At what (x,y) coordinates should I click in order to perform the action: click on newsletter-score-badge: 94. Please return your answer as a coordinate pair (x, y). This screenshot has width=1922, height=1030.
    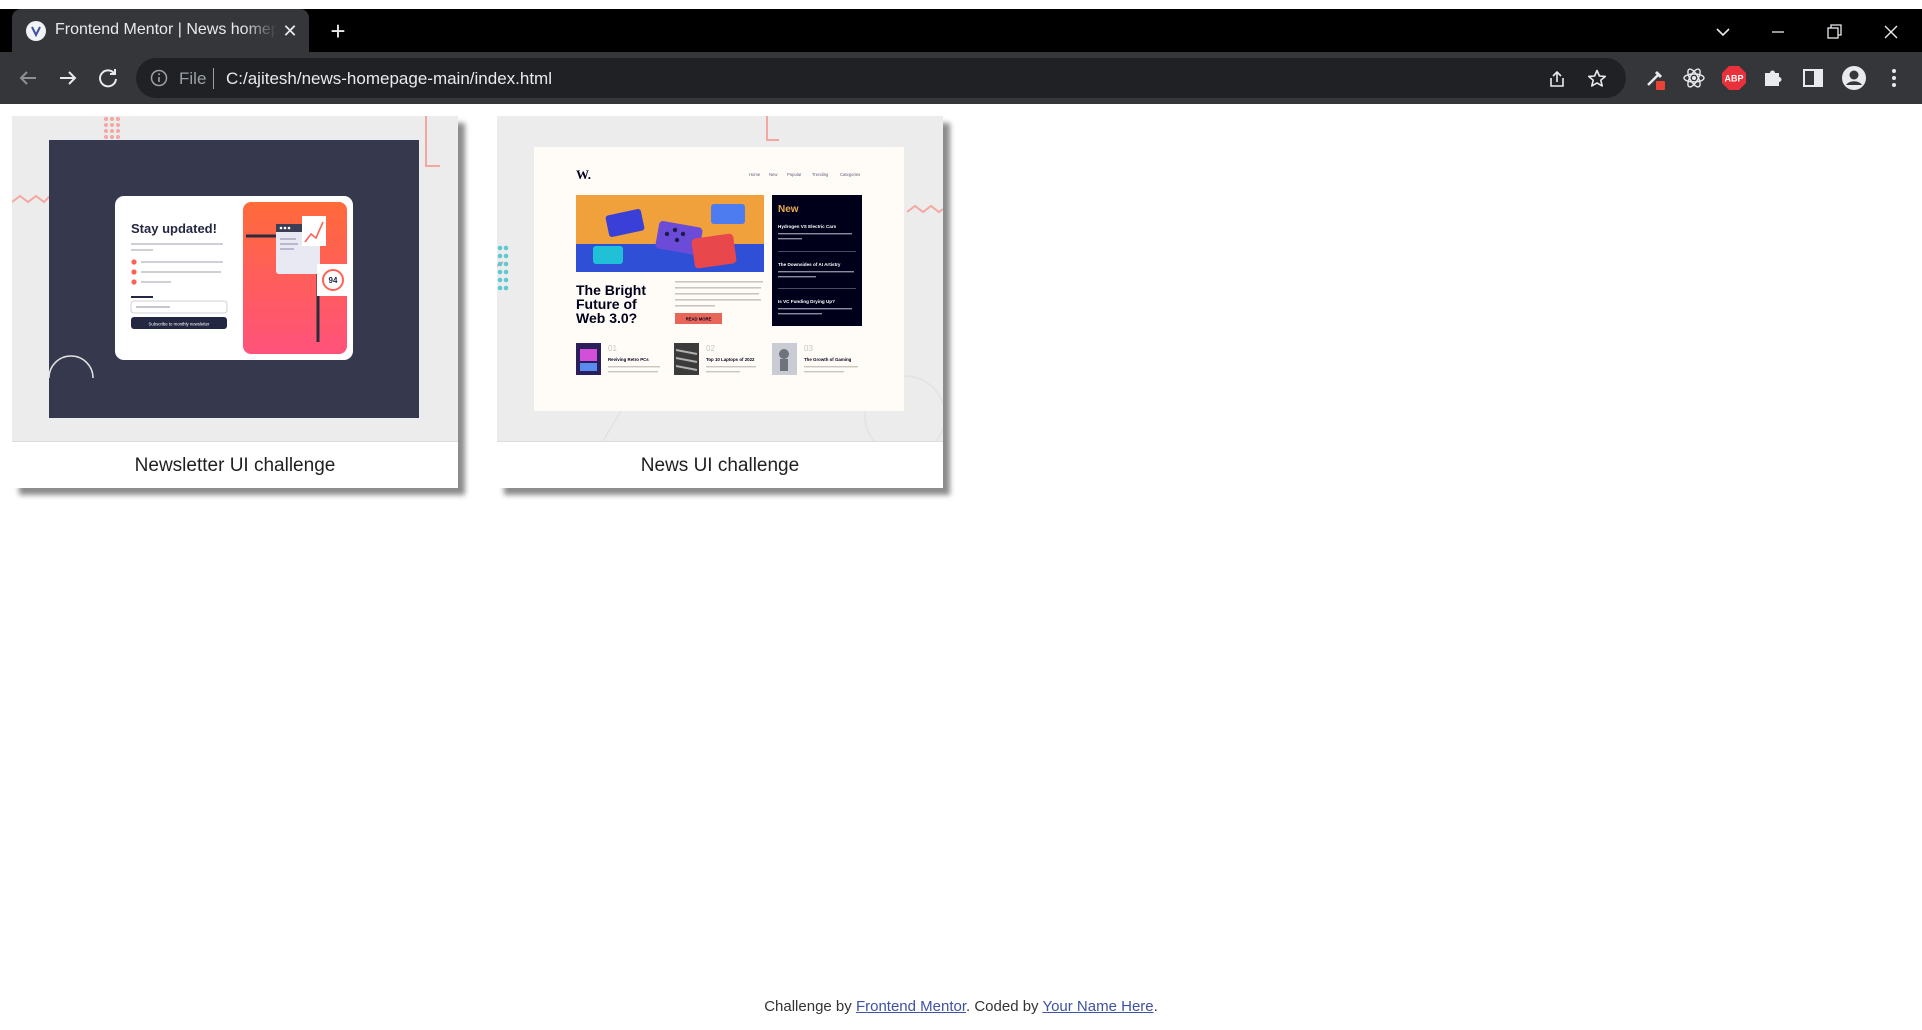
    Looking at the image, I should click on (333, 280).